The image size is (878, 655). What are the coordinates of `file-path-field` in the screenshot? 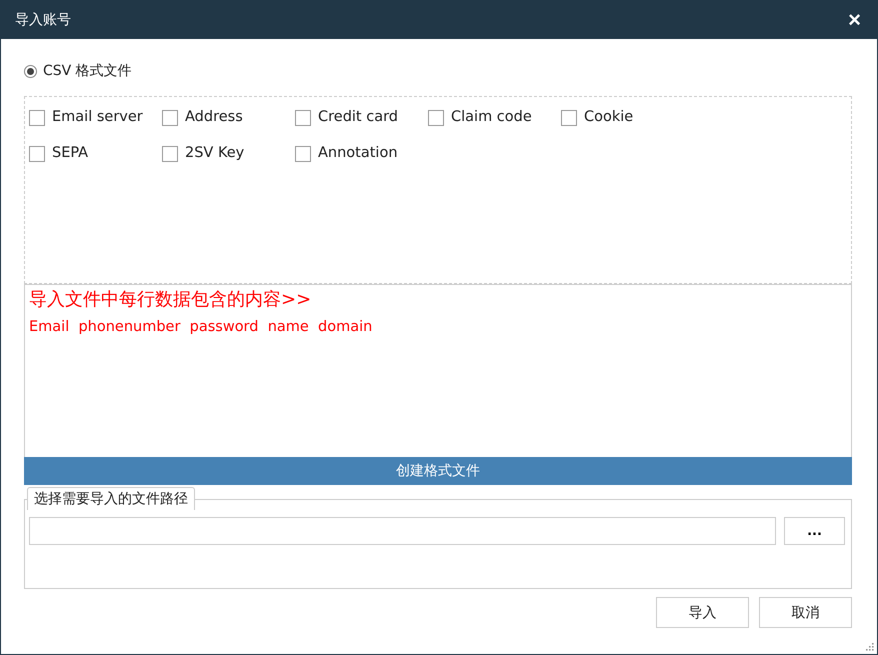 It's located at (402, 531).